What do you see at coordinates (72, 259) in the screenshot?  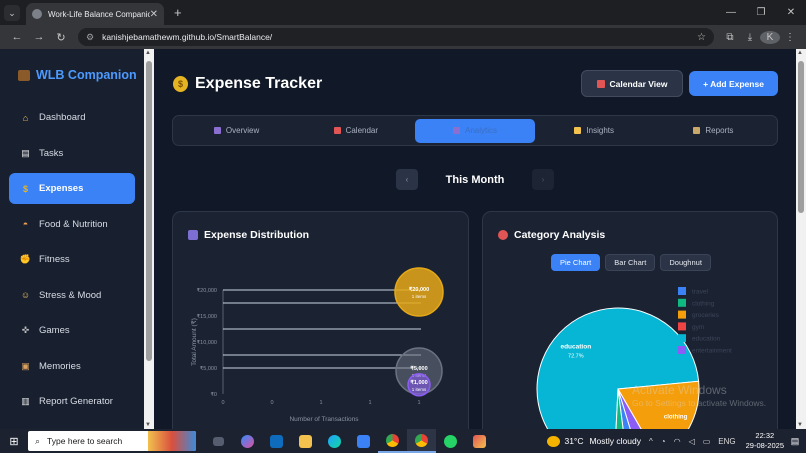 I see `sidebar-item-fitness: ✊ Fitness` at bounding box center [72, 259].